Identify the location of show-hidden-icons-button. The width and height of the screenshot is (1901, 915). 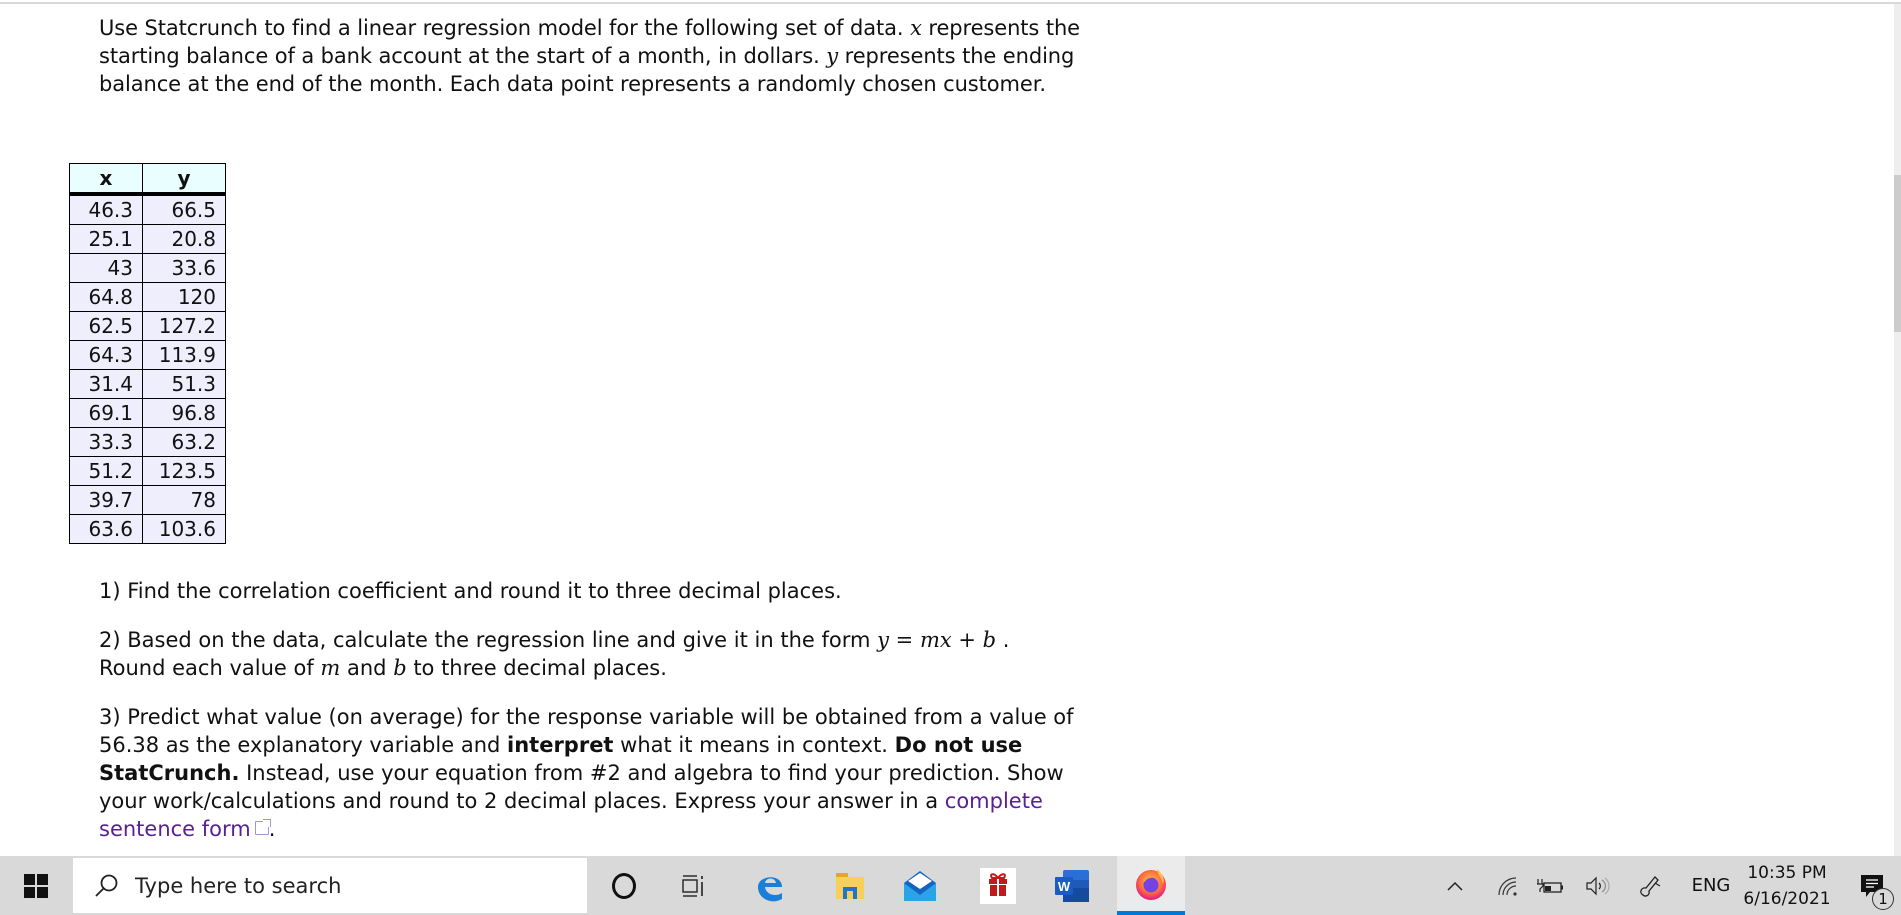
(1455, 885).